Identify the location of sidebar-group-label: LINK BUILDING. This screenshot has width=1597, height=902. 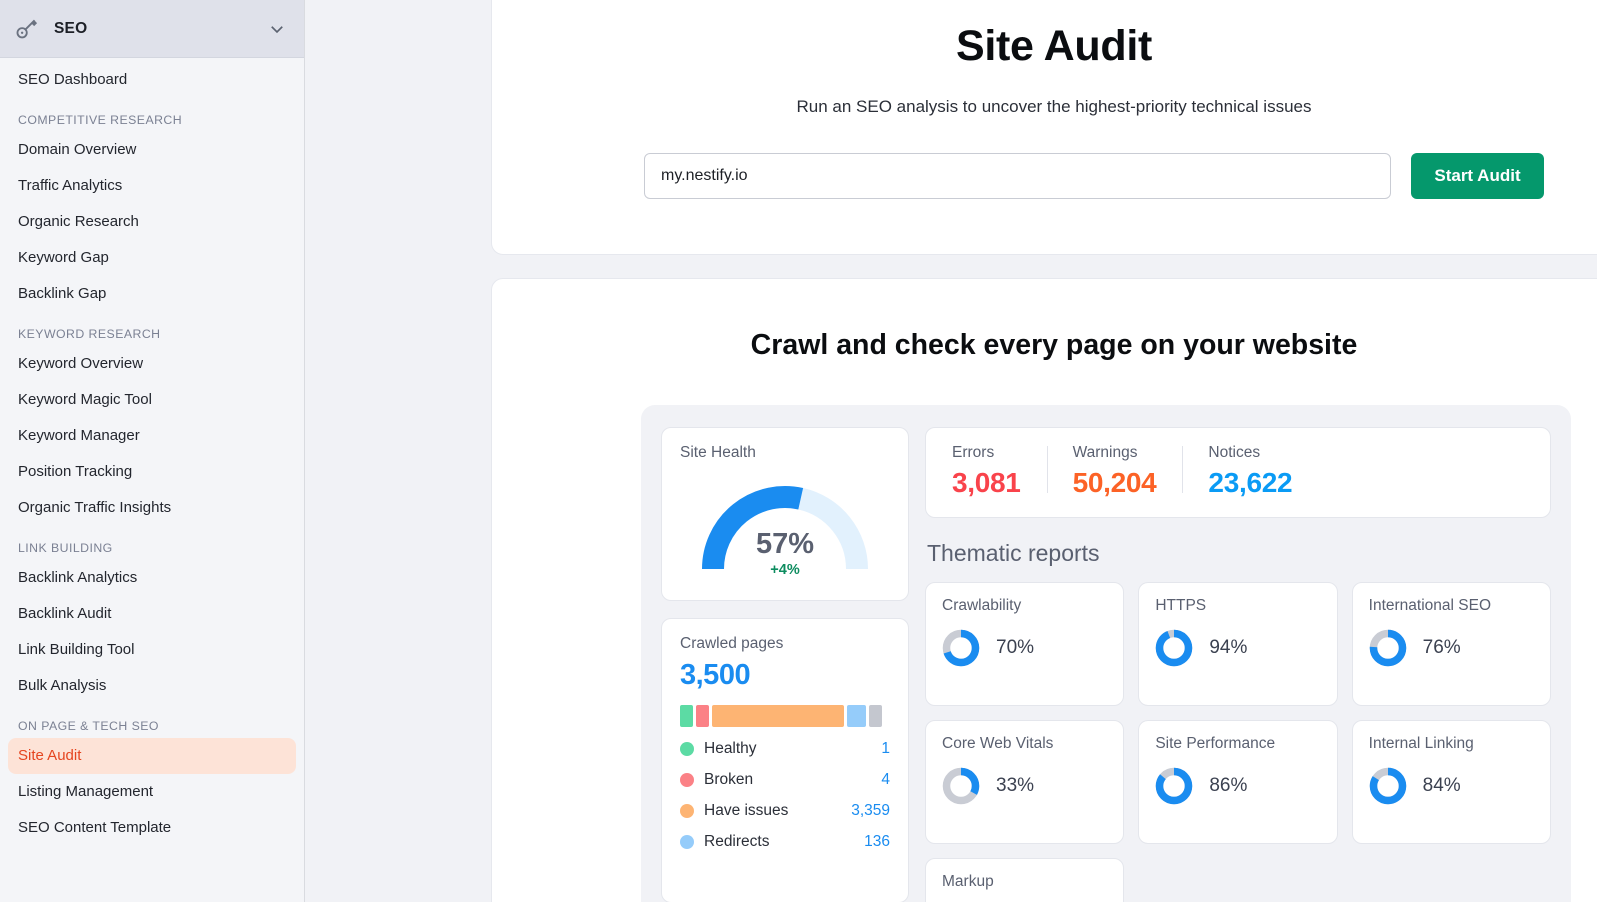
(65, 548).